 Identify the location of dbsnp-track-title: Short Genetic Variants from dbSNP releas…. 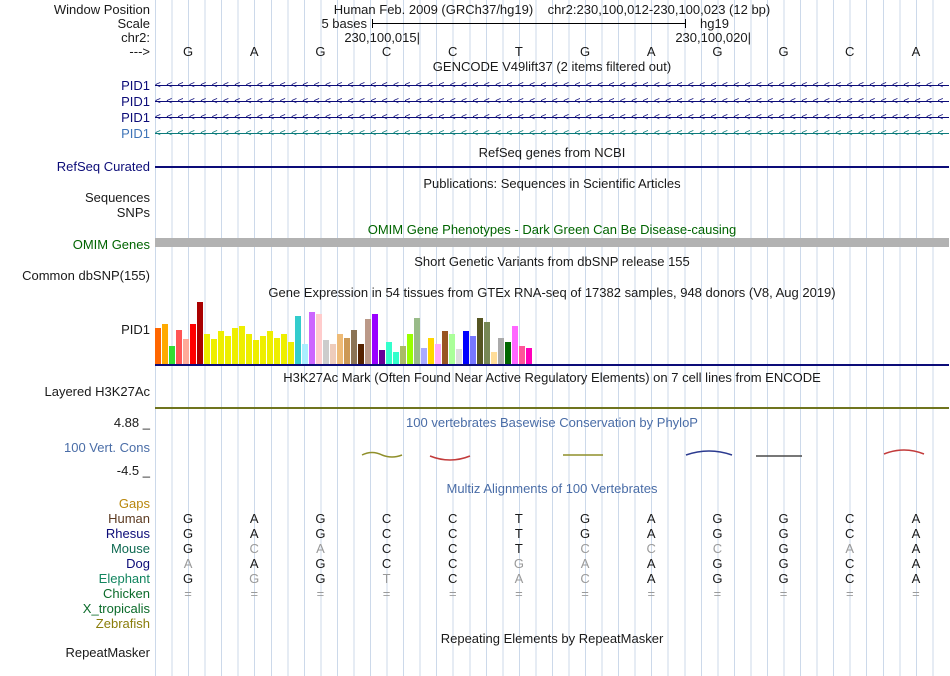
(552, 261).